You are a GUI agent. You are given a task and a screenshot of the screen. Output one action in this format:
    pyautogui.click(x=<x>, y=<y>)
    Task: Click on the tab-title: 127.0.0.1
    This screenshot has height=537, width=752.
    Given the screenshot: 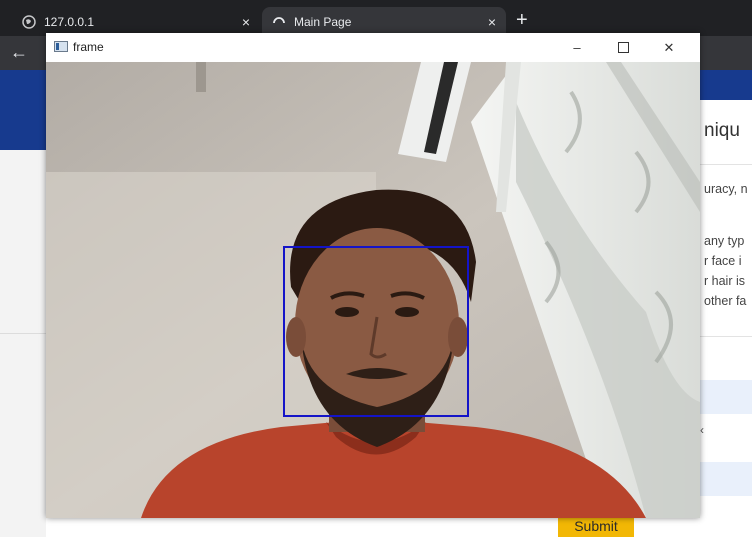 What is the action you would take?
    pyautogui.click(x=69, y=21)
    